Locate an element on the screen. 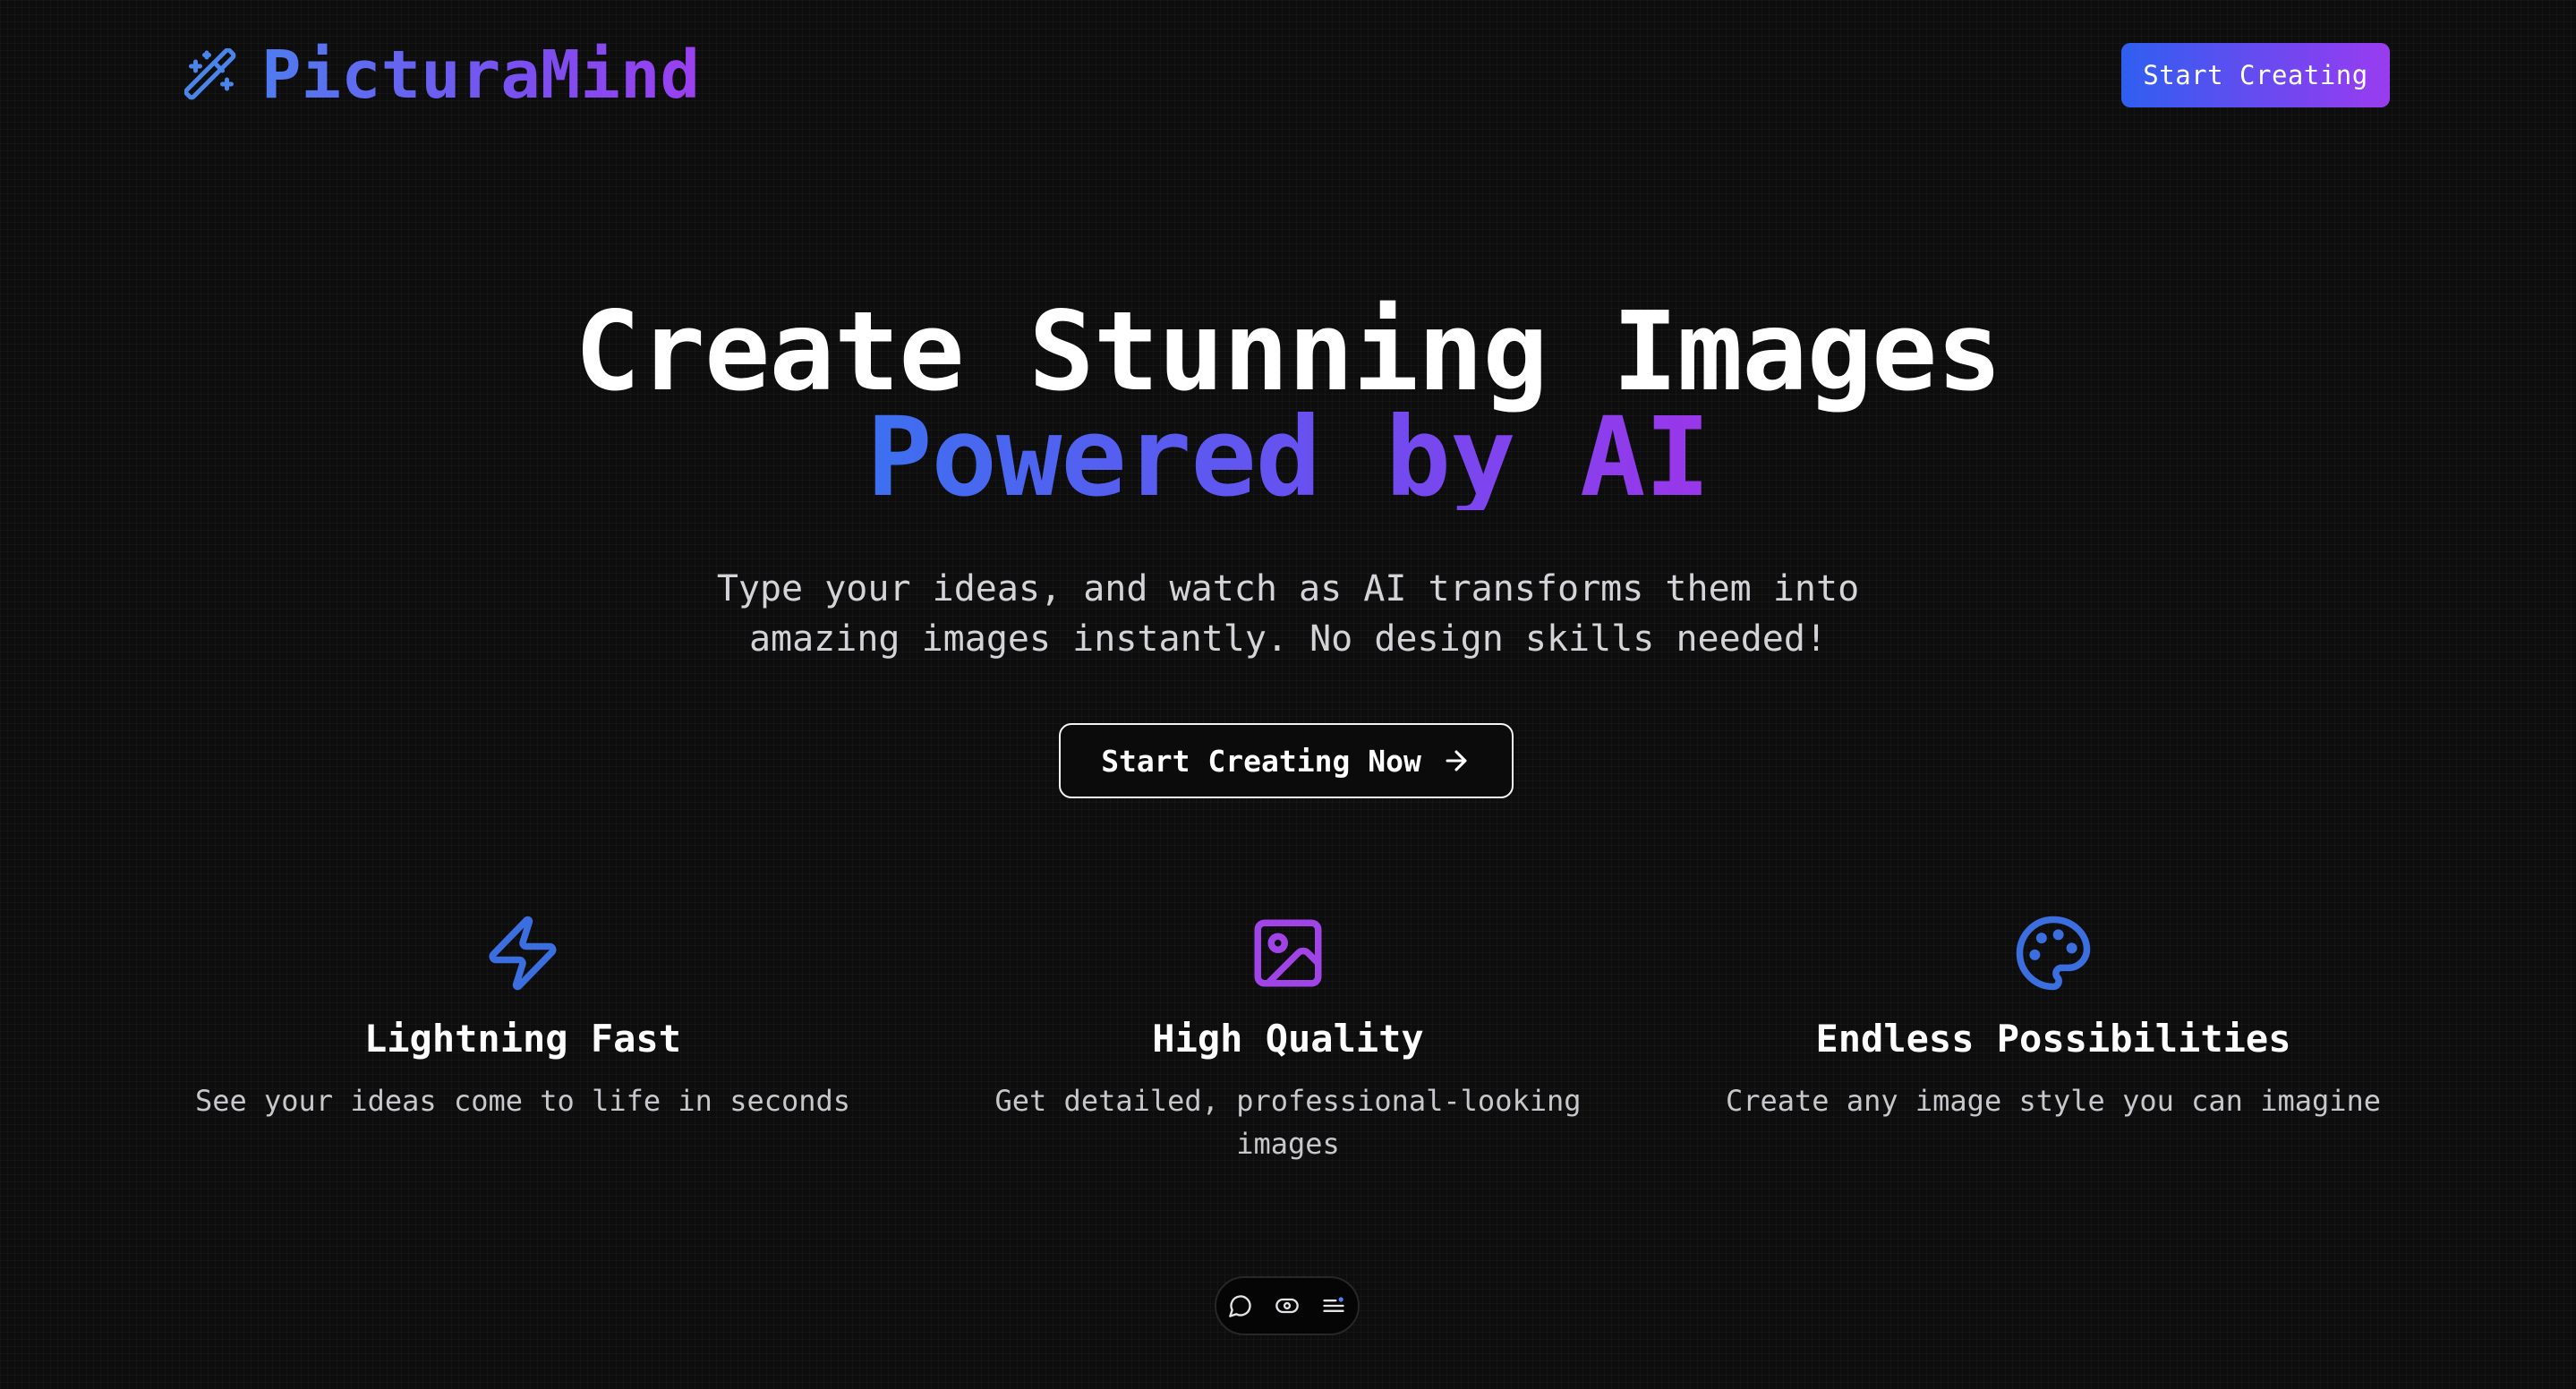  hero-title-line1: Create Stunning Images is located at coordinates (1288, 351).